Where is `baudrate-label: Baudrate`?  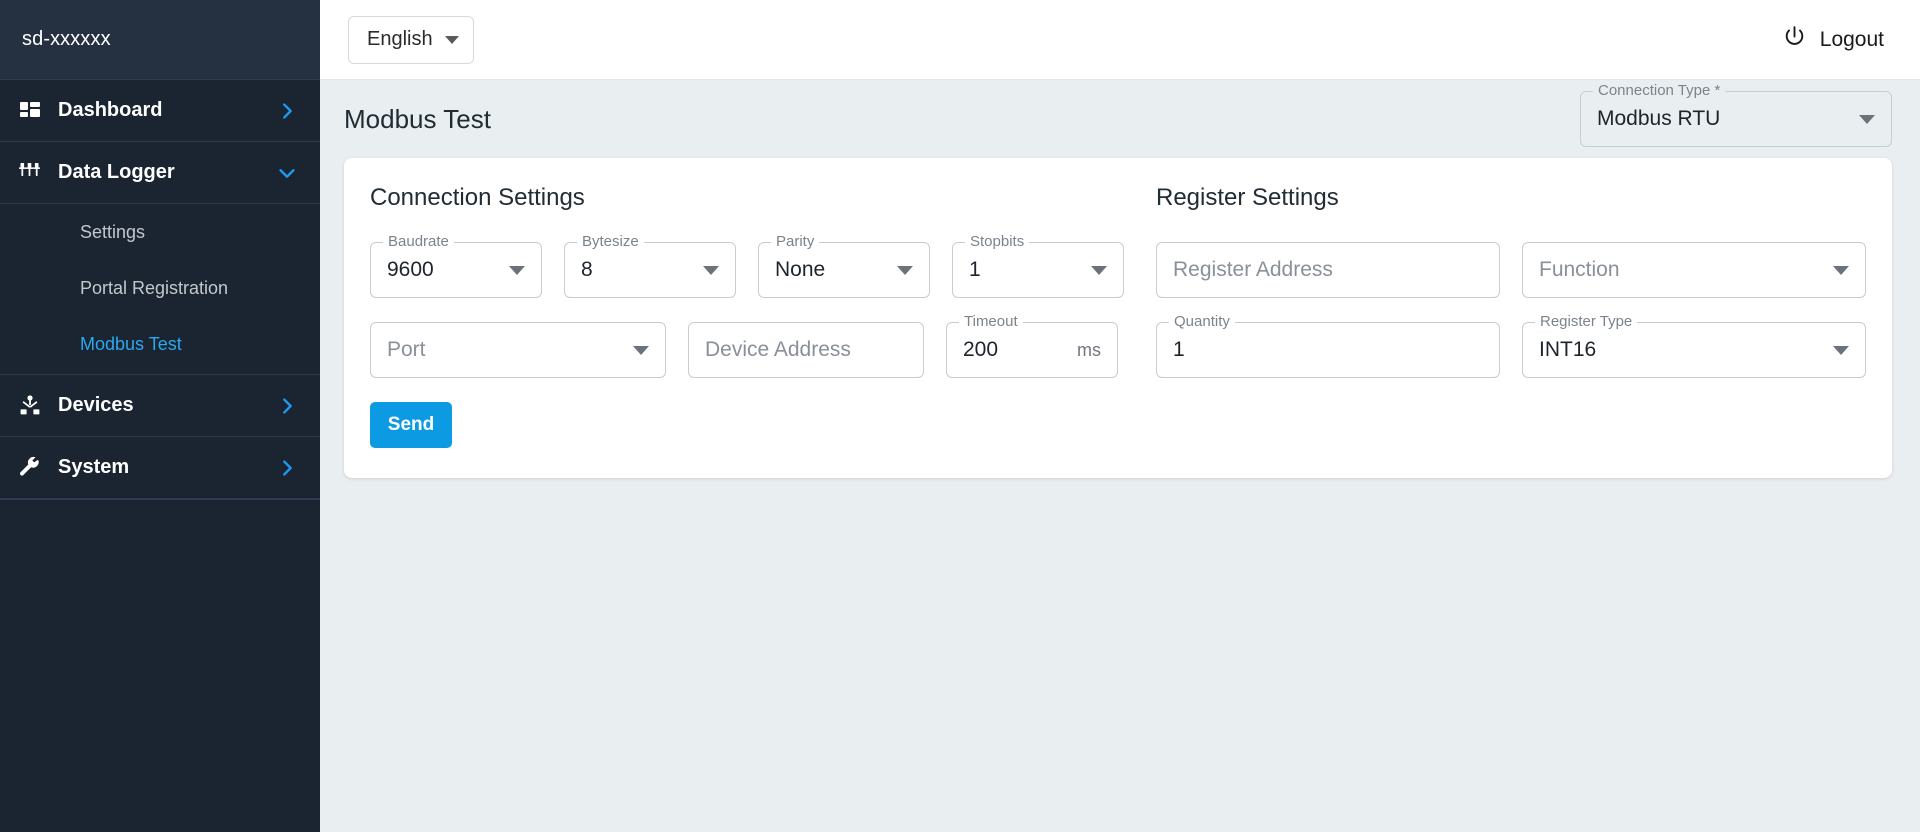 baudrate-label: Baudrate is located at coordinates (418, 242).